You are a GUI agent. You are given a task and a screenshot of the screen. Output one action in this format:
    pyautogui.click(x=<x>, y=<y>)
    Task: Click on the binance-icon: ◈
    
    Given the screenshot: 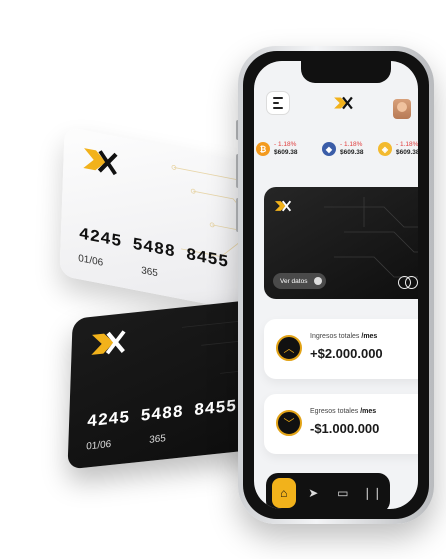 What is the action you would take?
    pyautogui.click(x=385, y=149)
    